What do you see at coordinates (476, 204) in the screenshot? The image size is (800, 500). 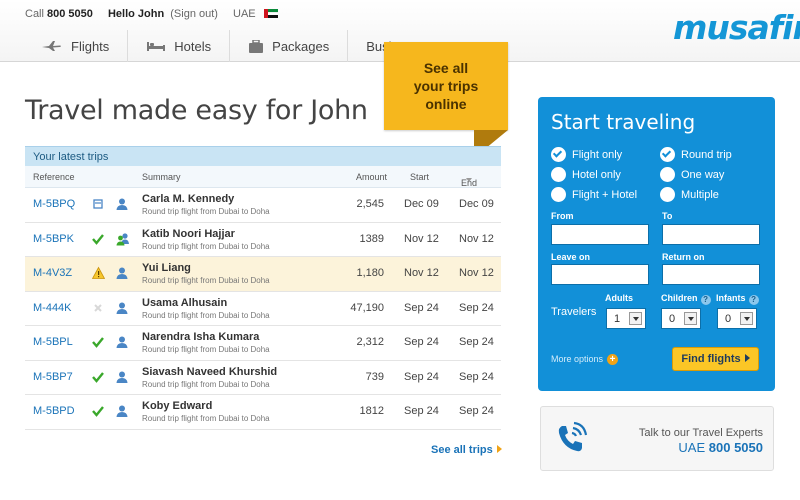 I see `trip-end-date: Dec 09` at bounding box center [476, 204].